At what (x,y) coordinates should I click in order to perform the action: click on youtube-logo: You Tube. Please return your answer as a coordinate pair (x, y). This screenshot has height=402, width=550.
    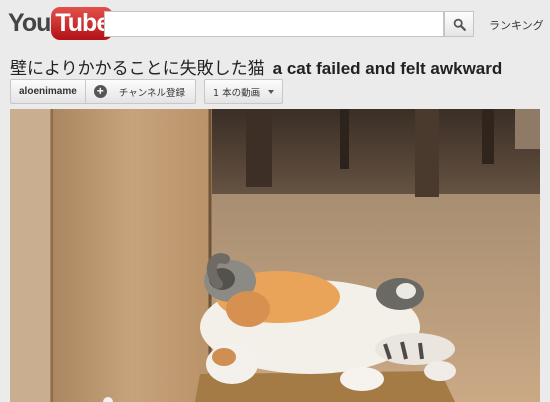
    Looking at the image, I should click on (61, 23).